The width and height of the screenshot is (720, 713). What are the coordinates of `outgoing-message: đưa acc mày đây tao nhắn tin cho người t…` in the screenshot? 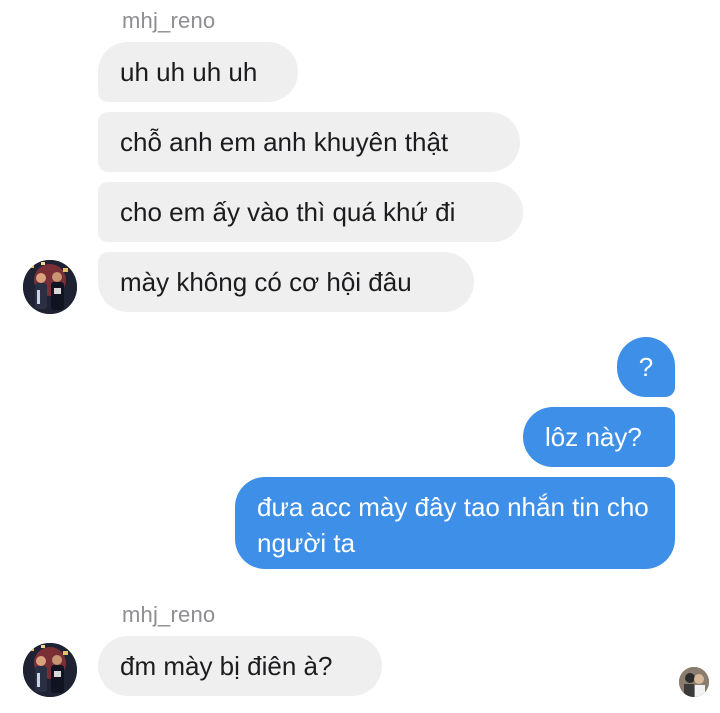 It's located at (455, 523).